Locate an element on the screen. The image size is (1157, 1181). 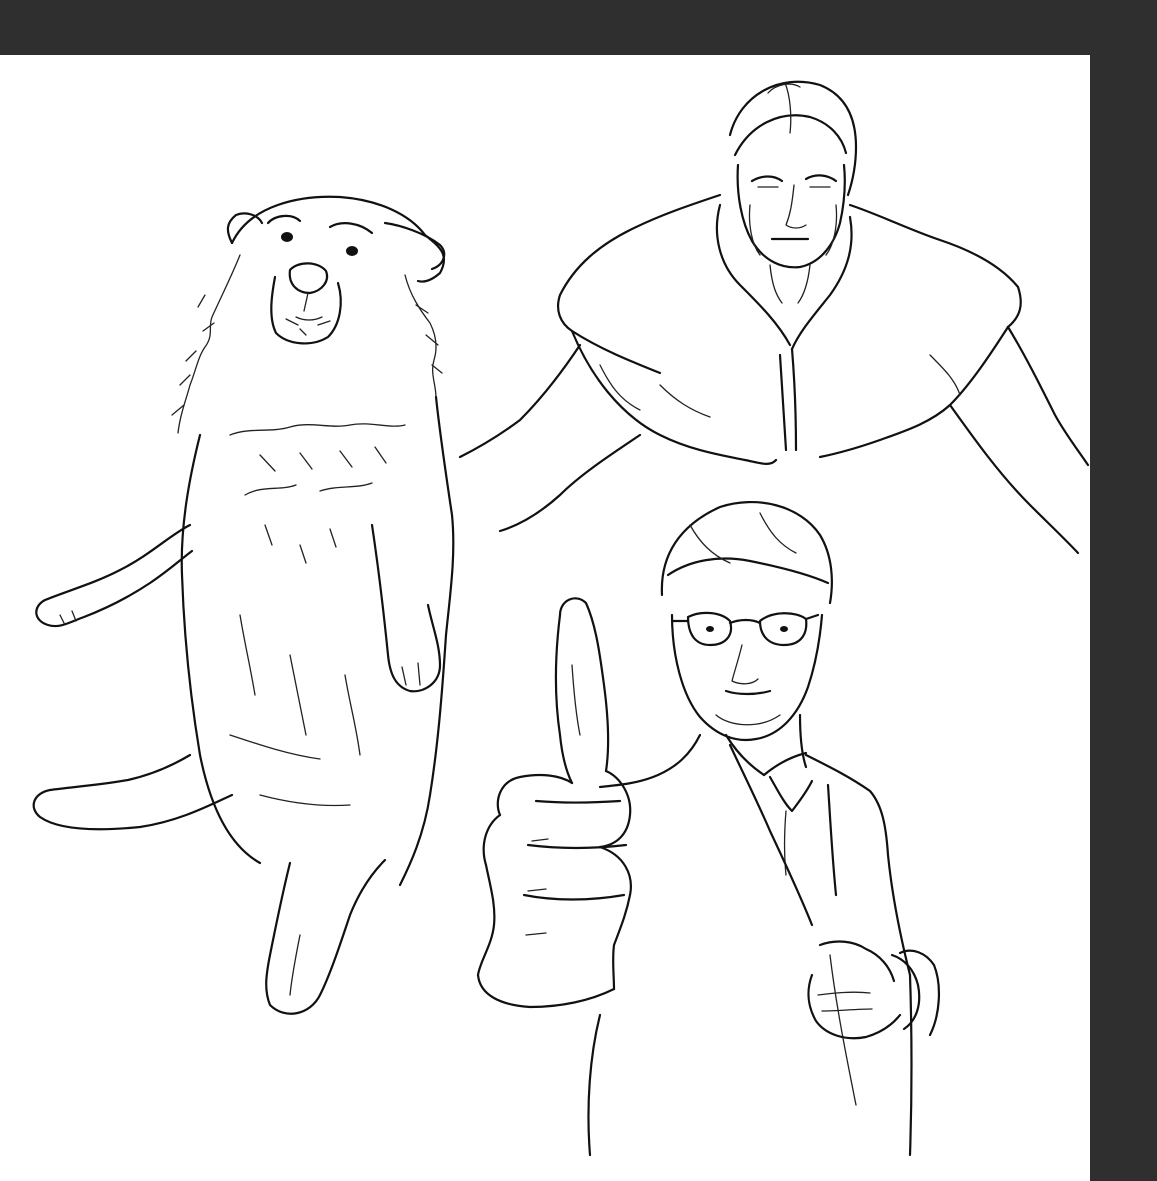
right-side-panel is located at coordinates (1123, 618).